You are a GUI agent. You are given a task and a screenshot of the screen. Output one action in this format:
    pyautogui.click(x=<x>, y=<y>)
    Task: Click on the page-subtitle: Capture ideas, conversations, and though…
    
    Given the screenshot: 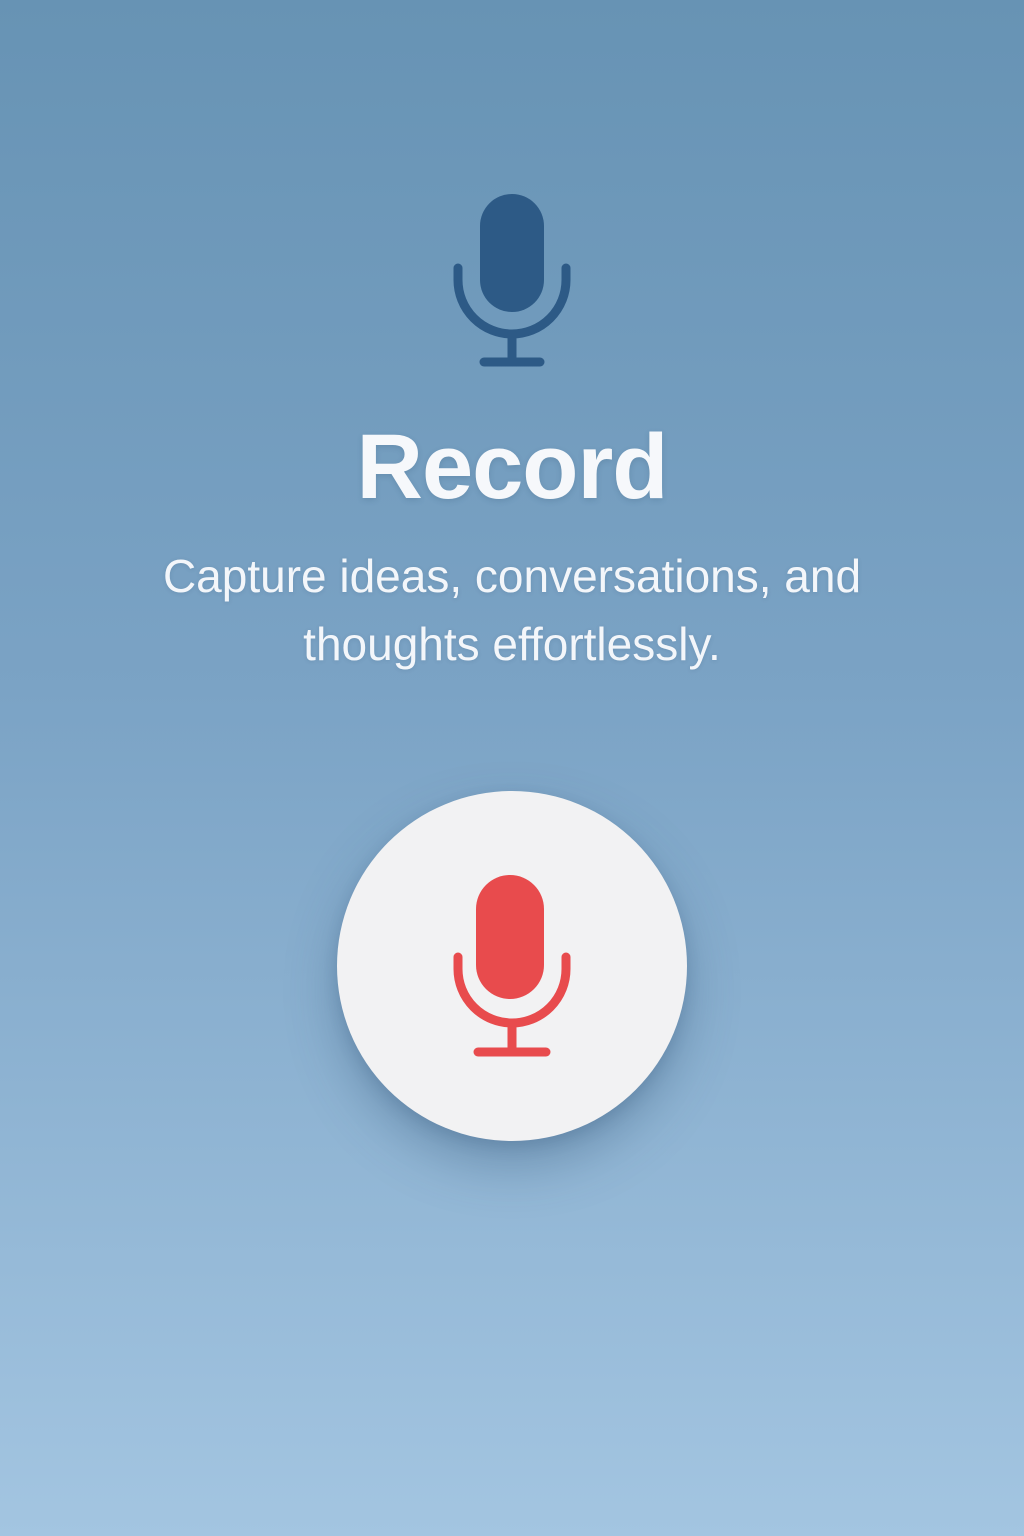 What is the action you would take?
    pyautogui.click(x=512, y=610)
    